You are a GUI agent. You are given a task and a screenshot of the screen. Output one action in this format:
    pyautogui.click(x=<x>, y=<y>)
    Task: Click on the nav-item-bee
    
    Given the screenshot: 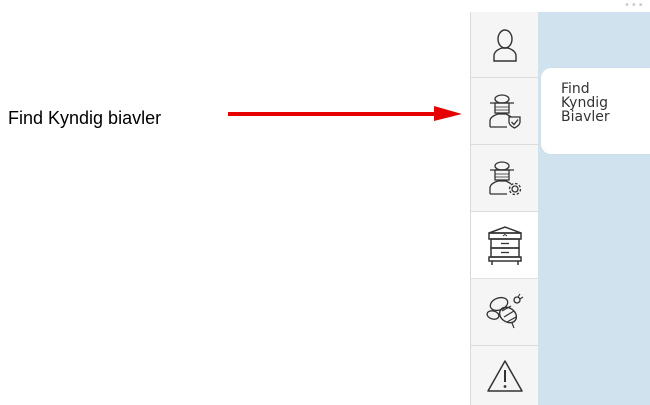 What is the action you would take?
    pyautogui.click(x=505, y=312)
    